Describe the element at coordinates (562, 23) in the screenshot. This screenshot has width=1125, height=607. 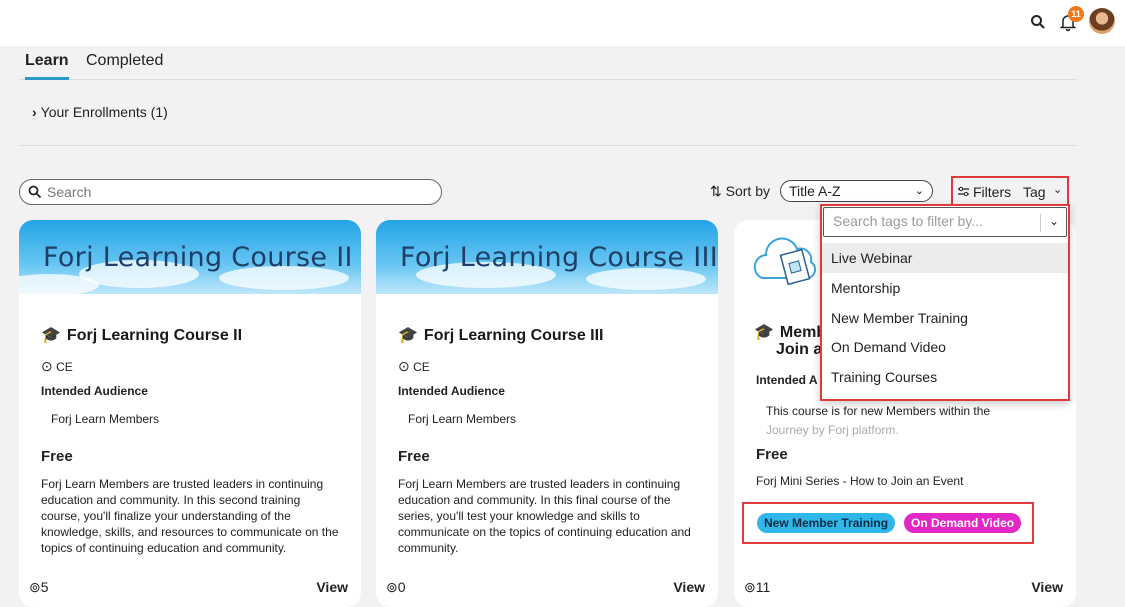
I see `top-bar: 11` at that location.